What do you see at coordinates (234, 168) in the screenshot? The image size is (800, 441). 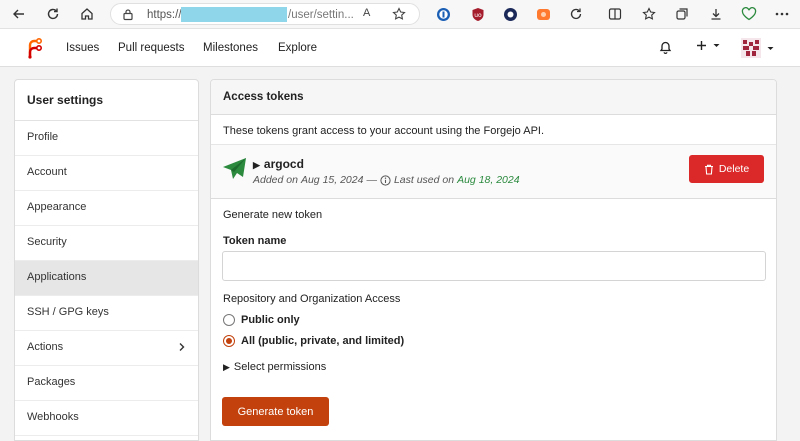 I see `paper-plane-icon` at bounding box center [234, 168].